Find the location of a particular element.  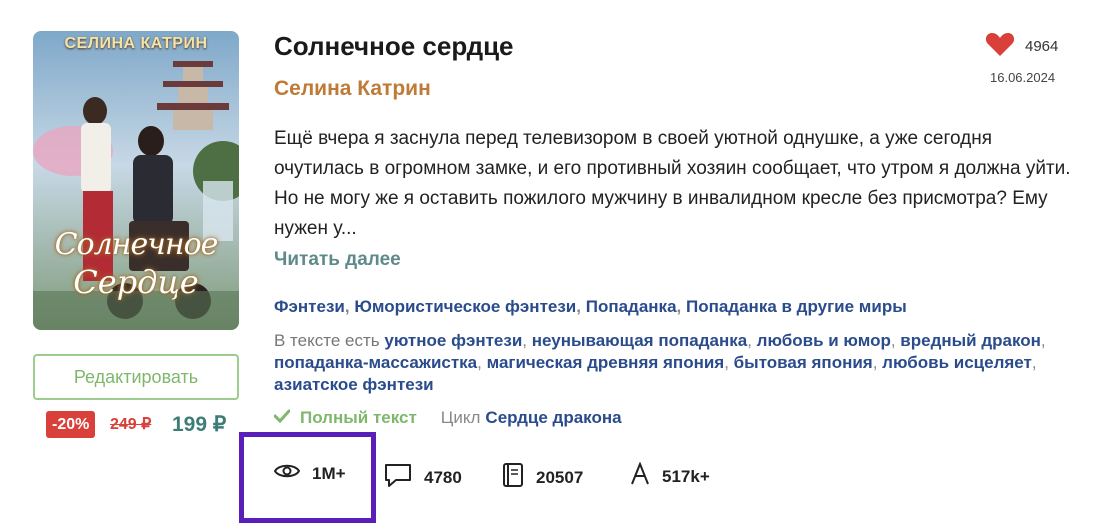

eye-icon is located at coordinates (287, 473).